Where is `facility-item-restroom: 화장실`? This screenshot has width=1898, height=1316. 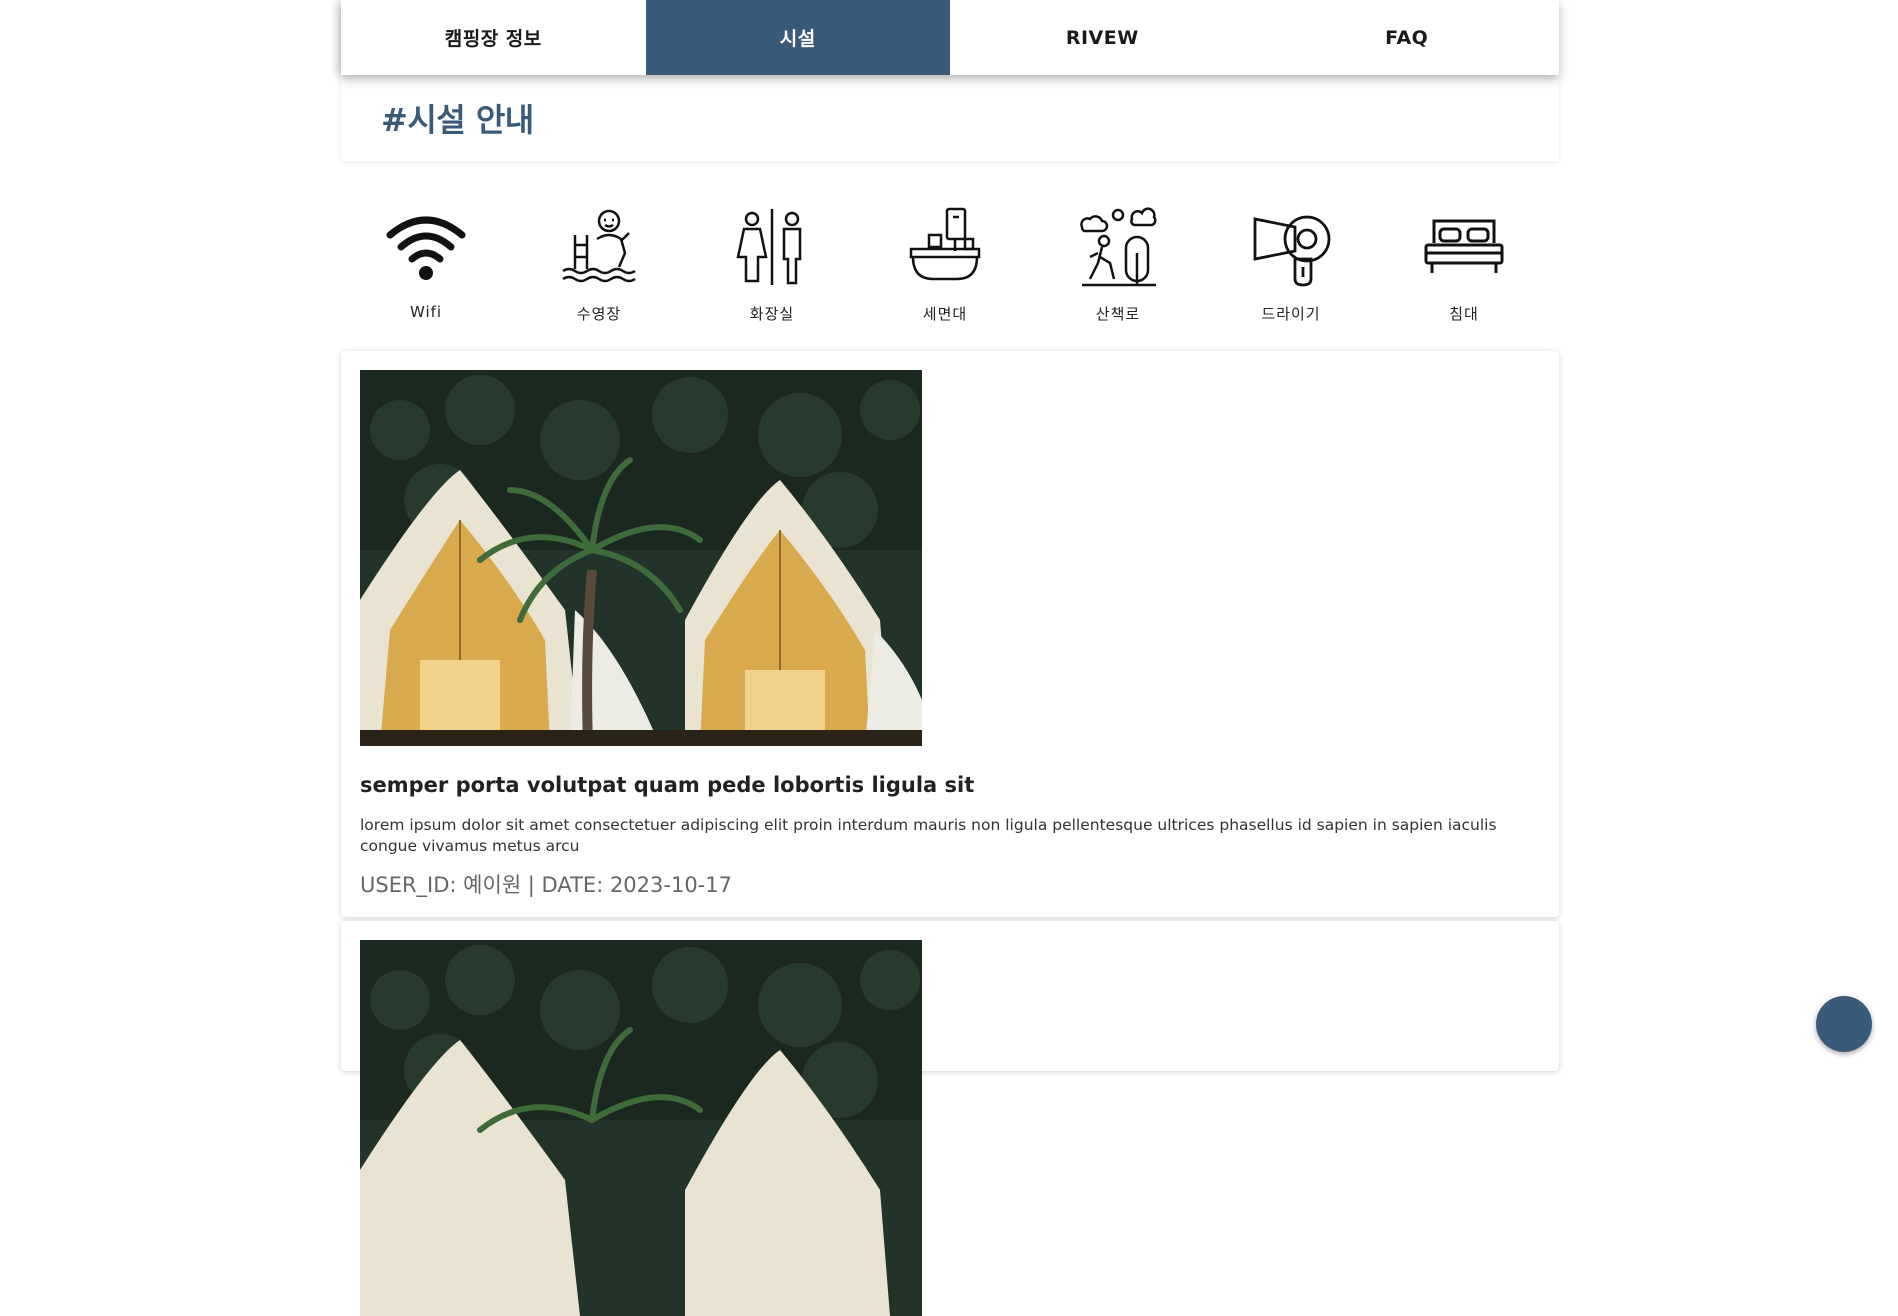 facility-item-restroom: 화장실 is located at coordinates (772, 278).